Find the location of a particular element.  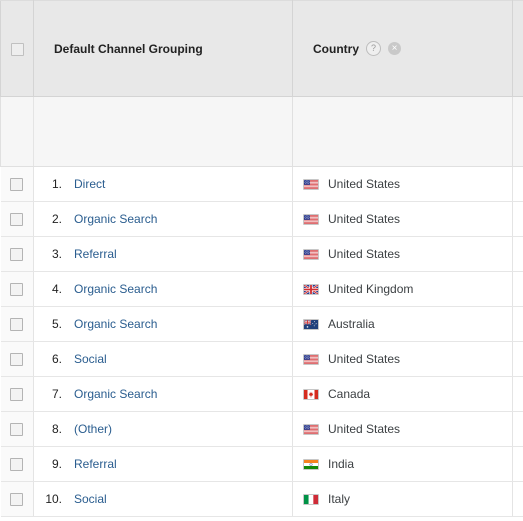

row-rank: 7. is located at coordinates (56, 394).